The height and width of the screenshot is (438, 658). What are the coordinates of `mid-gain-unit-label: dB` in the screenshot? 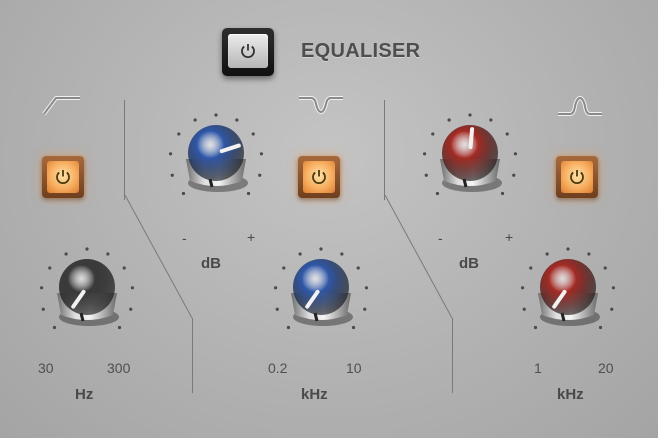 It's located at (211, 263).